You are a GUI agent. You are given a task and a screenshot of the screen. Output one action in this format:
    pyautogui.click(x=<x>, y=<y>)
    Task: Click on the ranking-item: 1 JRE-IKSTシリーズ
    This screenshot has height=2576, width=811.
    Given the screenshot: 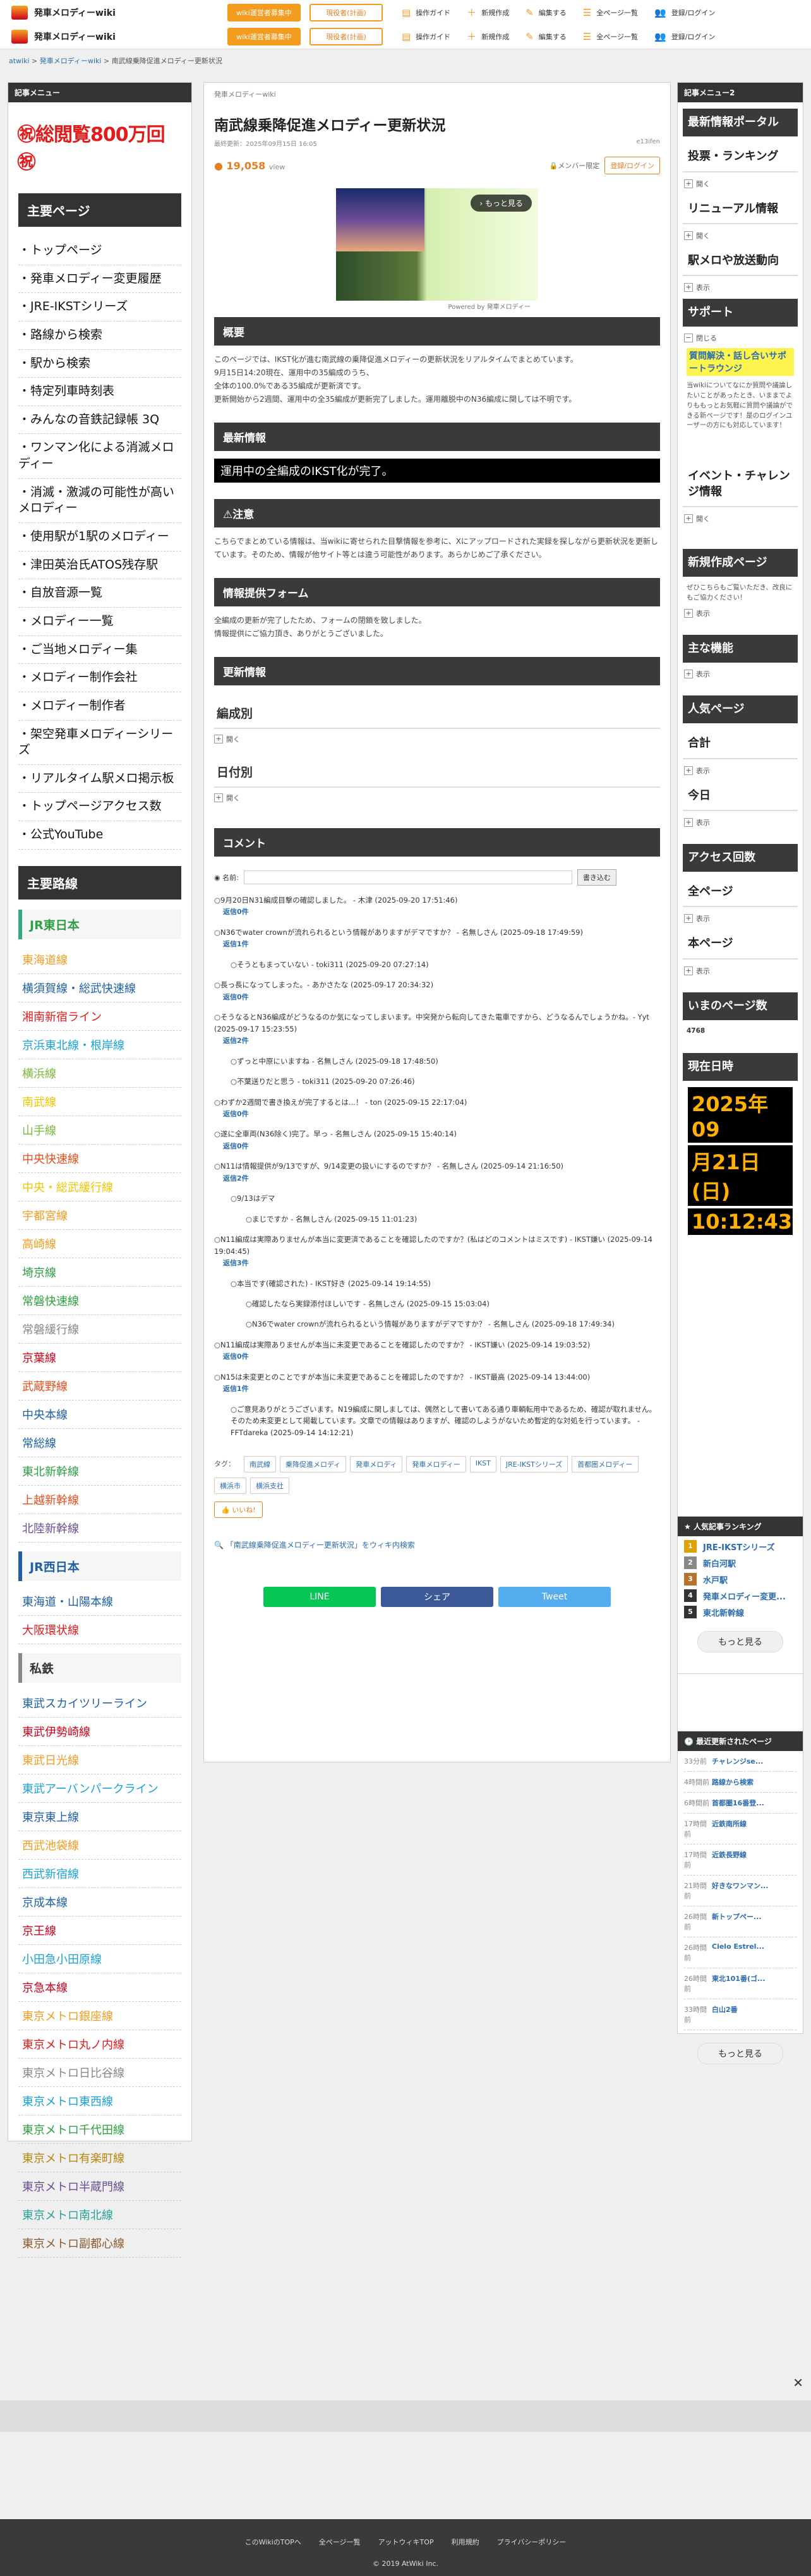 What is the action you would take?
    pyautogui.click(x=740, y=1547)
    